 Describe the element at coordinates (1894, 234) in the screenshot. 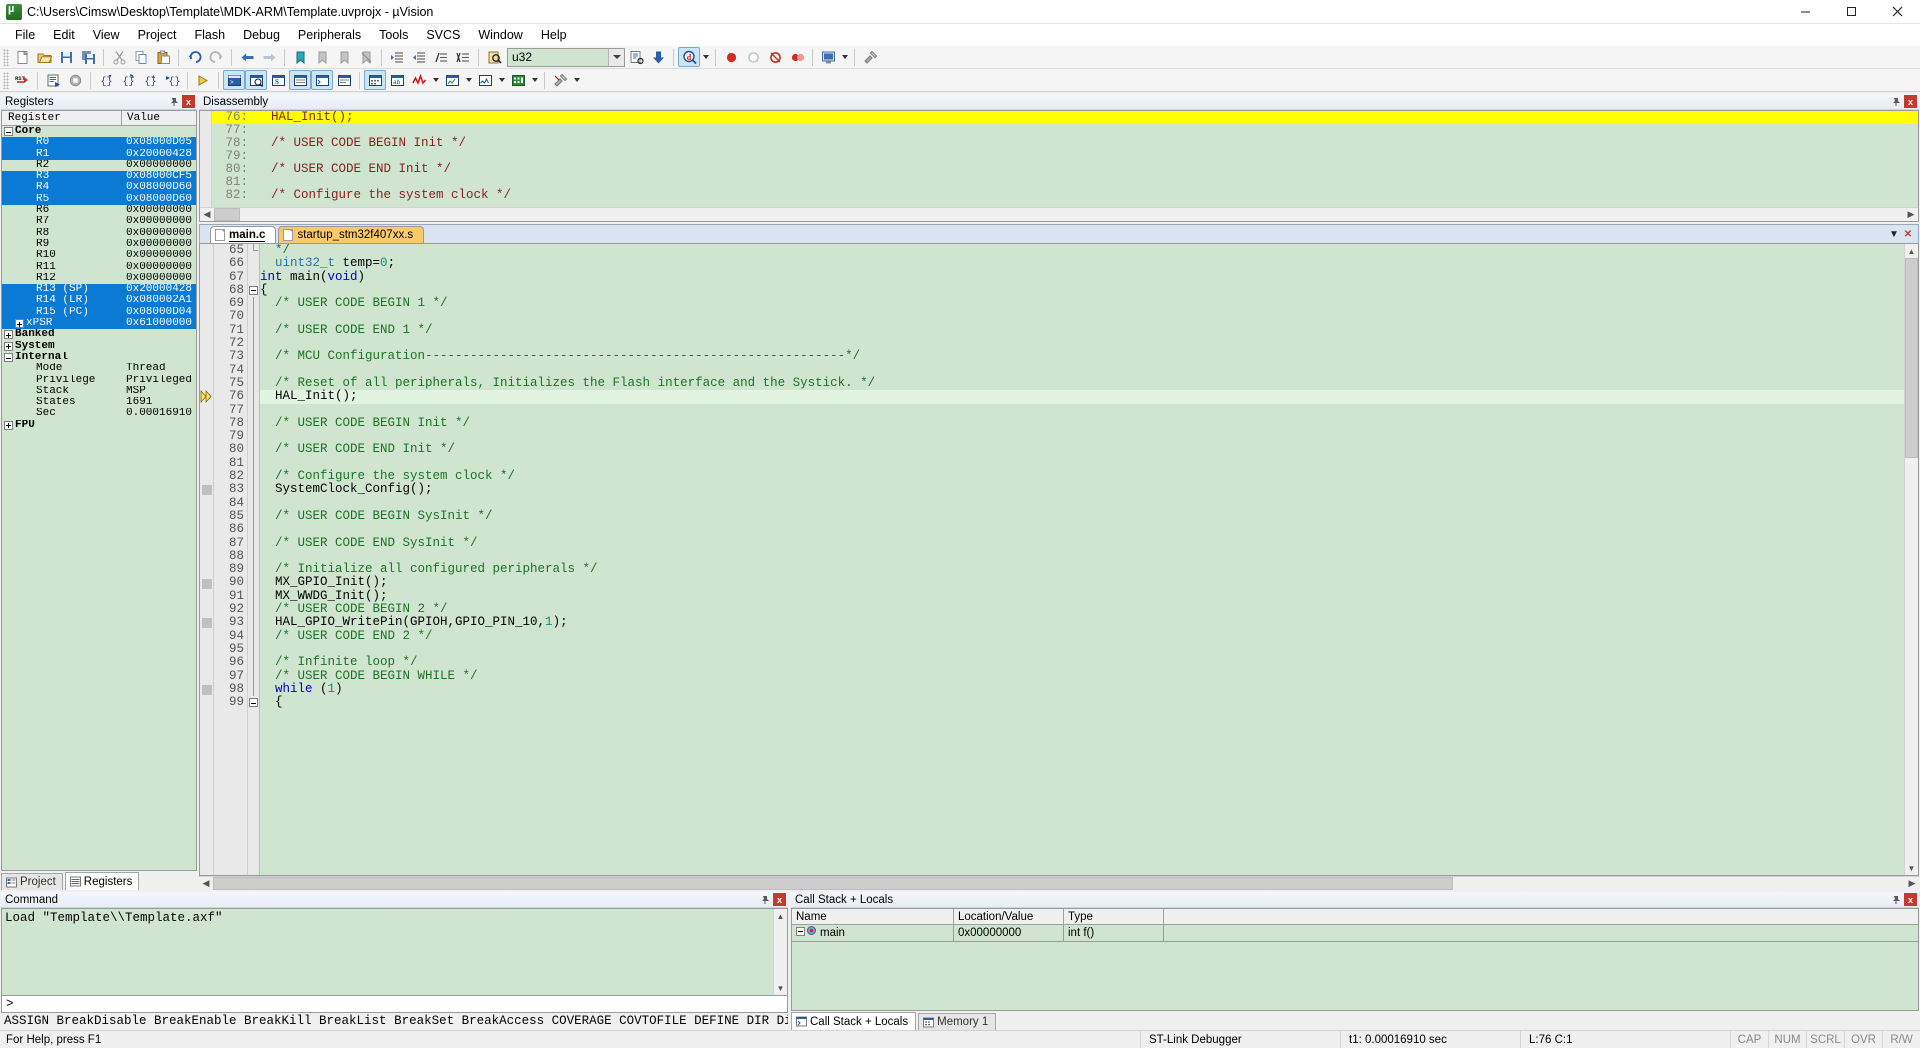

I see `chevron-down-icon: ▼` at that location.